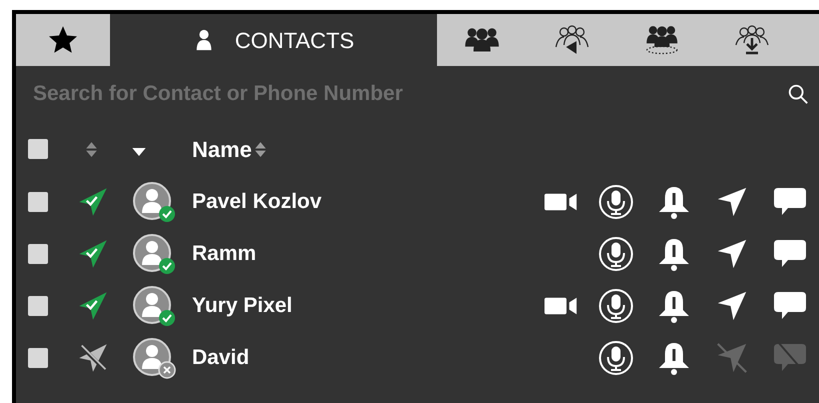 The image size is (819, 403). What do you see at coordinates (273, 40) in the screenshot?
I see `tab: CONTACTS` at bounding box center [273, 40].